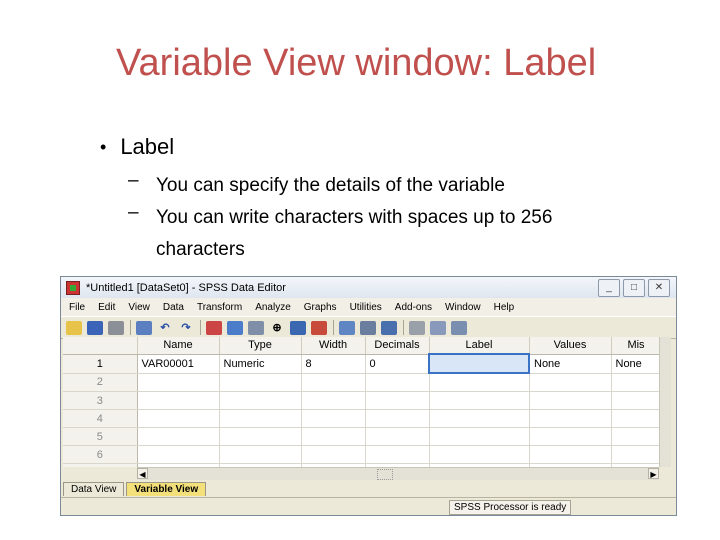 The image size is (720, 540). I want to click on row-number: 5, so click(100, 436).